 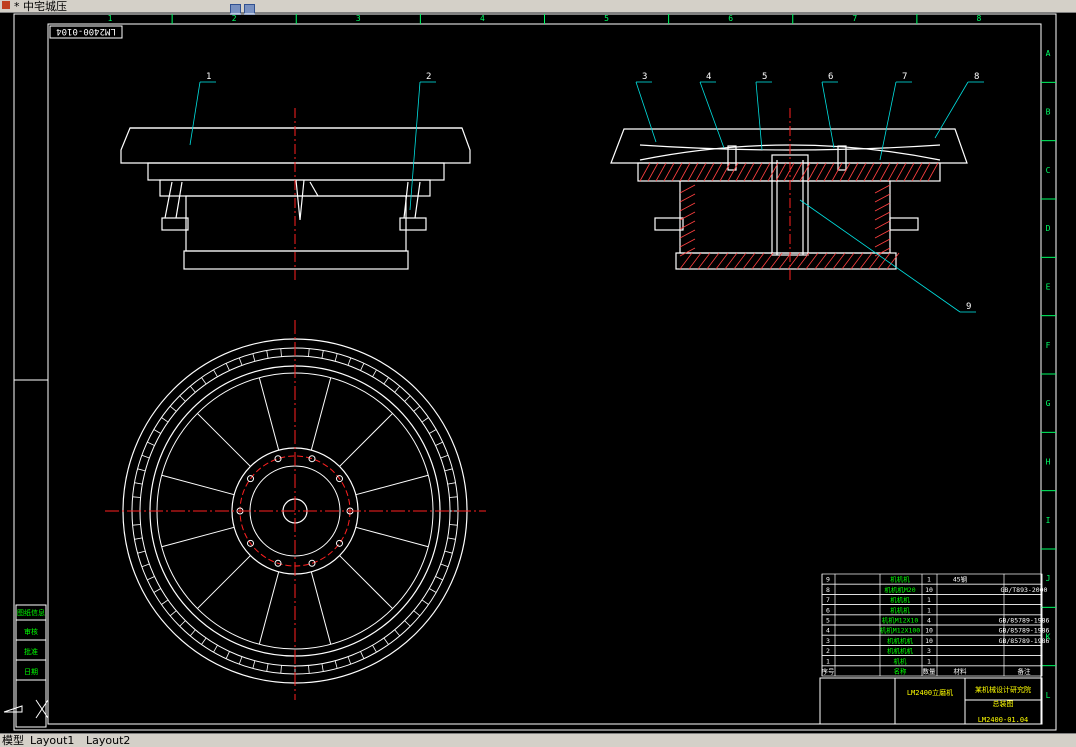 I want to click on column-label: 3, so click(x=358, y=18).